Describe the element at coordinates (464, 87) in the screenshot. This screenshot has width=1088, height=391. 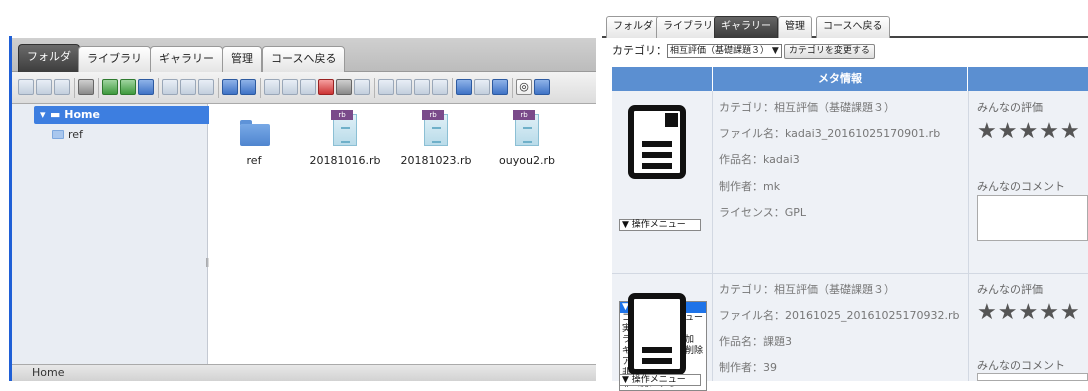
I see `icon-view-icon` at that location.